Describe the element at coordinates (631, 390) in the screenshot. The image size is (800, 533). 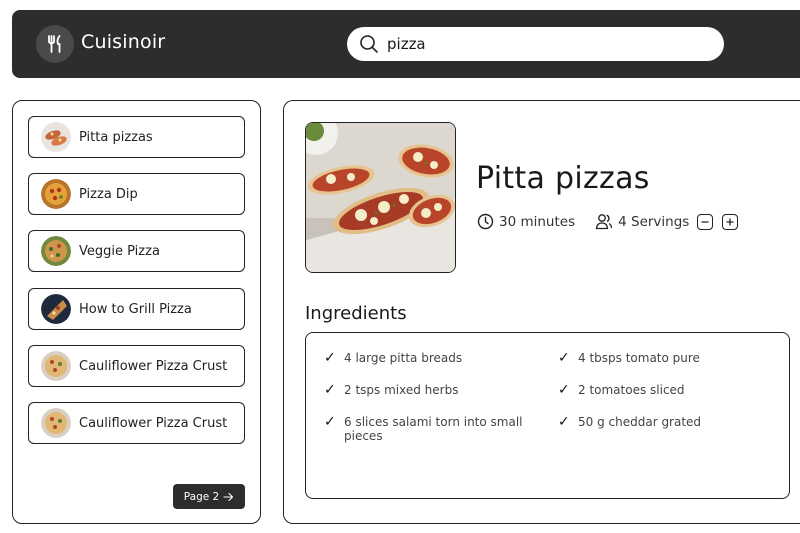
I see `ingredient-label: 2 tomatoes sliced` at that location.